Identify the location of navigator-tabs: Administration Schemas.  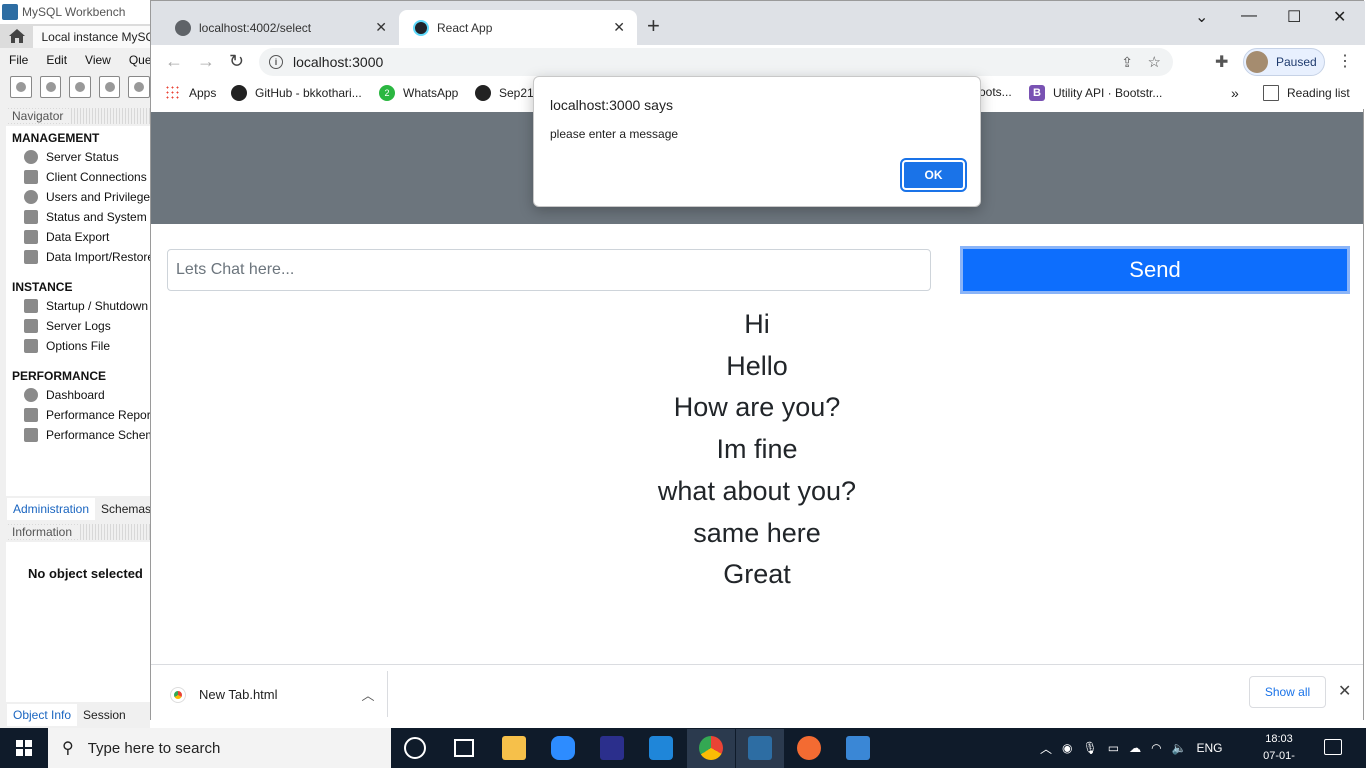
(82, 509).